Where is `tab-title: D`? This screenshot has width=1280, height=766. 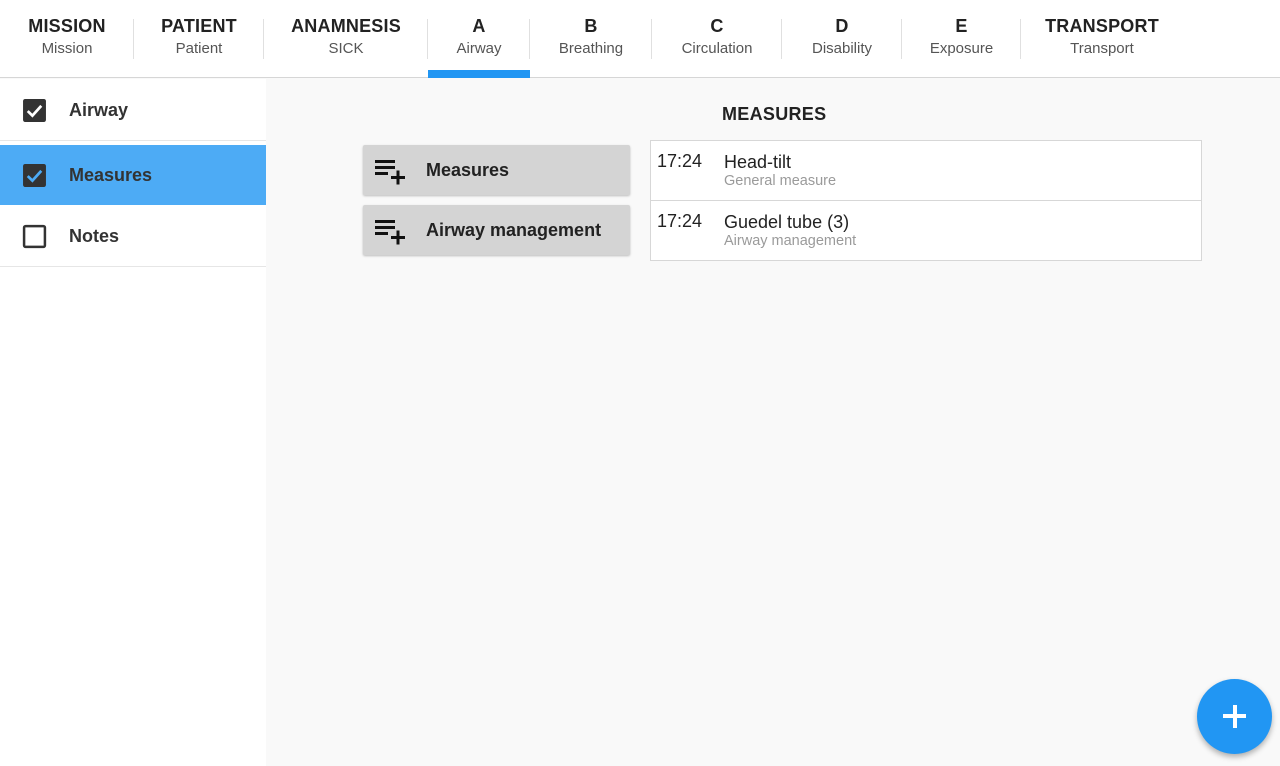
tab-title: D is located at coordinates (842, 26).